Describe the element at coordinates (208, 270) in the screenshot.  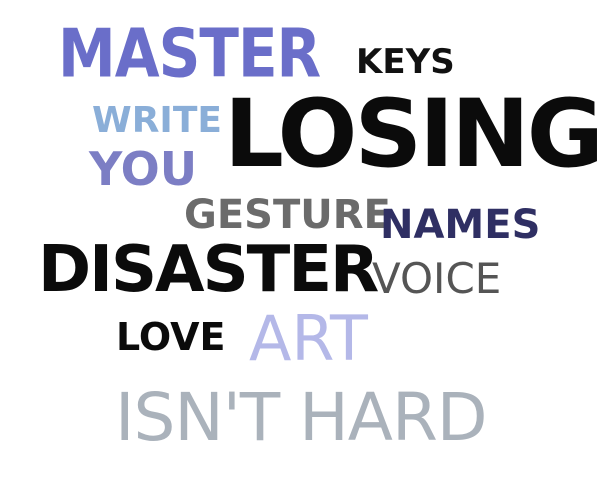
I see `word-disaster: DISASTER` at that location.